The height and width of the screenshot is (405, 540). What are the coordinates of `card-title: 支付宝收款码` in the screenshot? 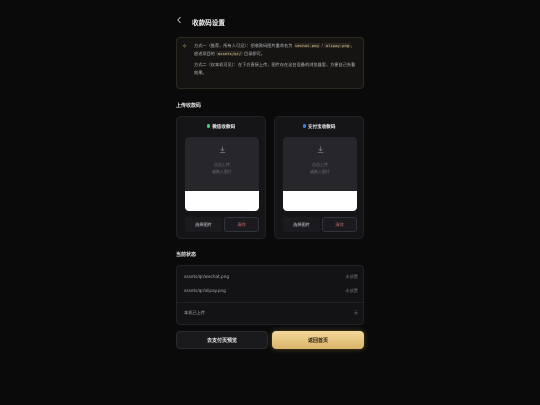 It's located at (319, 127).